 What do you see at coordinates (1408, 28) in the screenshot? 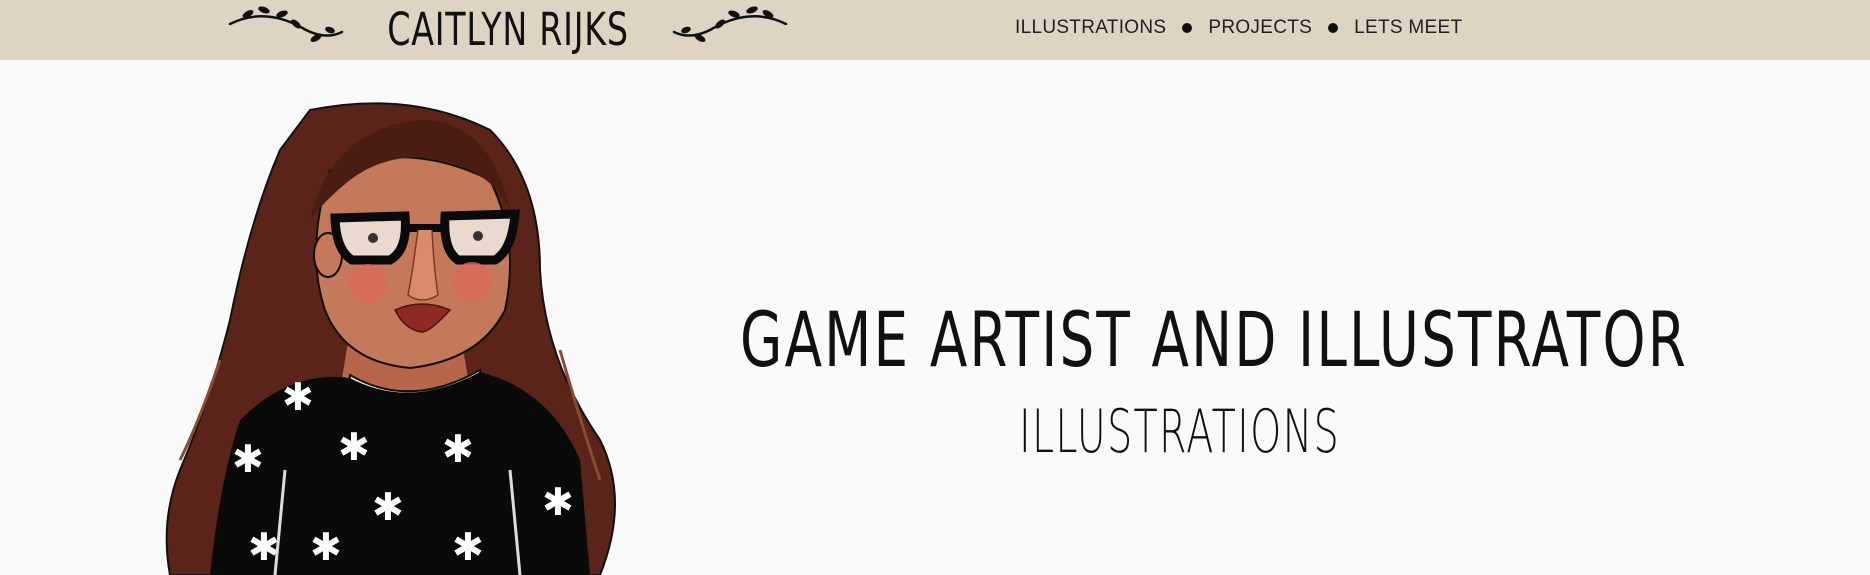
I see `nav-item-lets-meet: LETS MEET` at bounding box center [1408, 28].